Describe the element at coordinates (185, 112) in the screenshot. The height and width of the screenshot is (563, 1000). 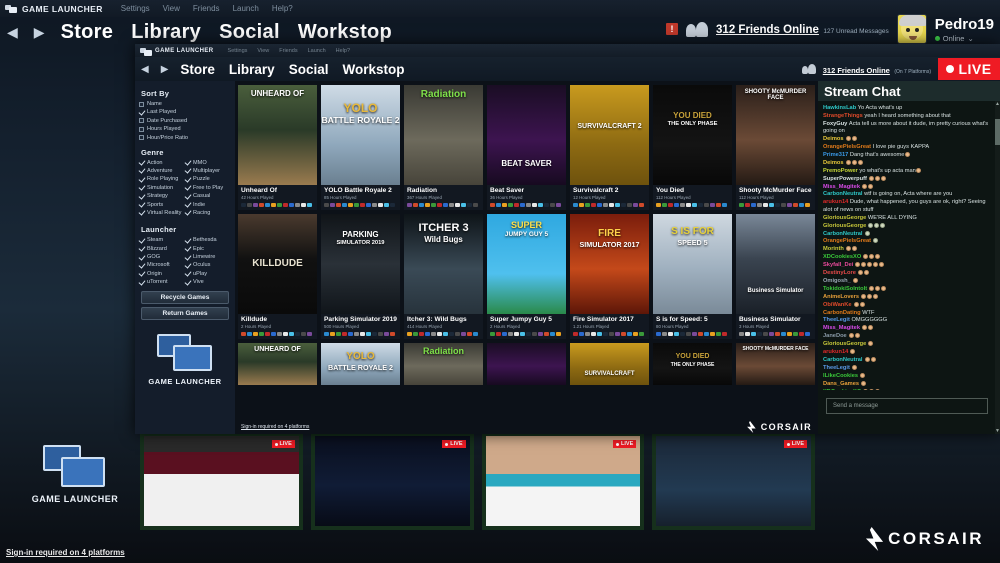
I see `sort-option-last-played: Last Played` at that location.